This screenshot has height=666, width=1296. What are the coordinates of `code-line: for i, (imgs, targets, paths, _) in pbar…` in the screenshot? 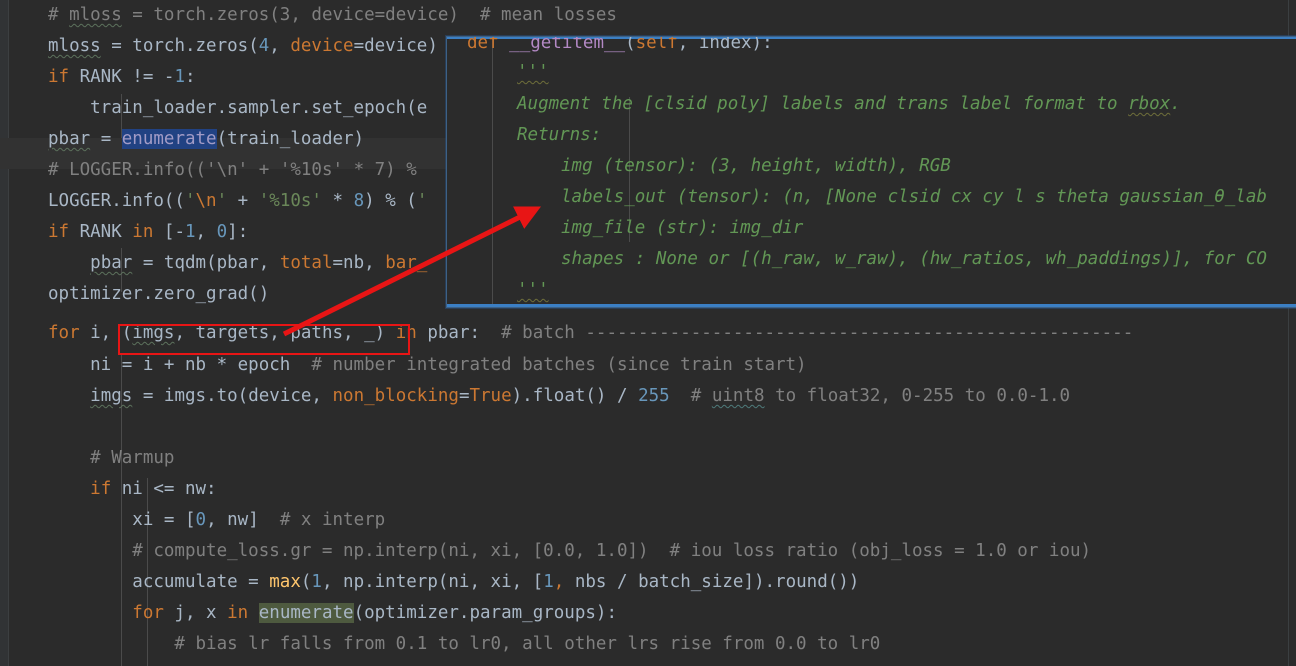 It's located at (590, 333).